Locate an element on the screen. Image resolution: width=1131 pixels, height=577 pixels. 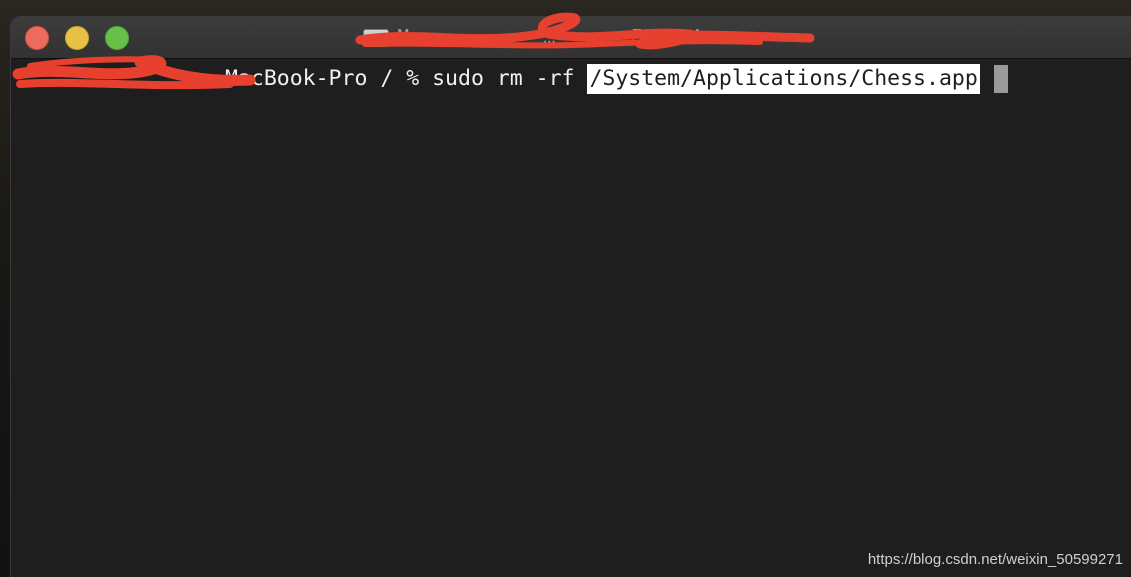
text-cursor is located at coordinates (1000, 79).